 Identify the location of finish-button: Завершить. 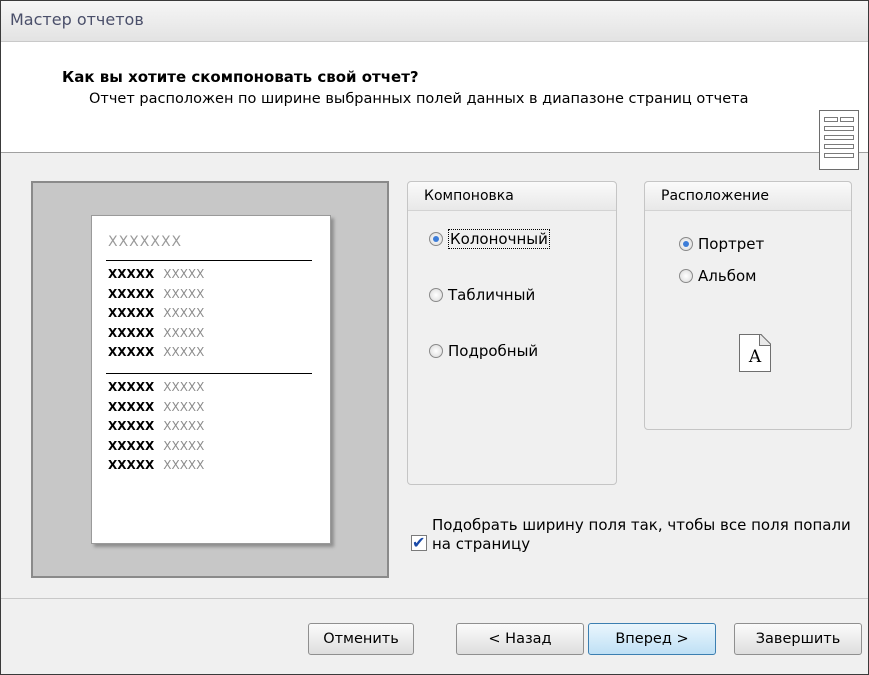
(798, 639).